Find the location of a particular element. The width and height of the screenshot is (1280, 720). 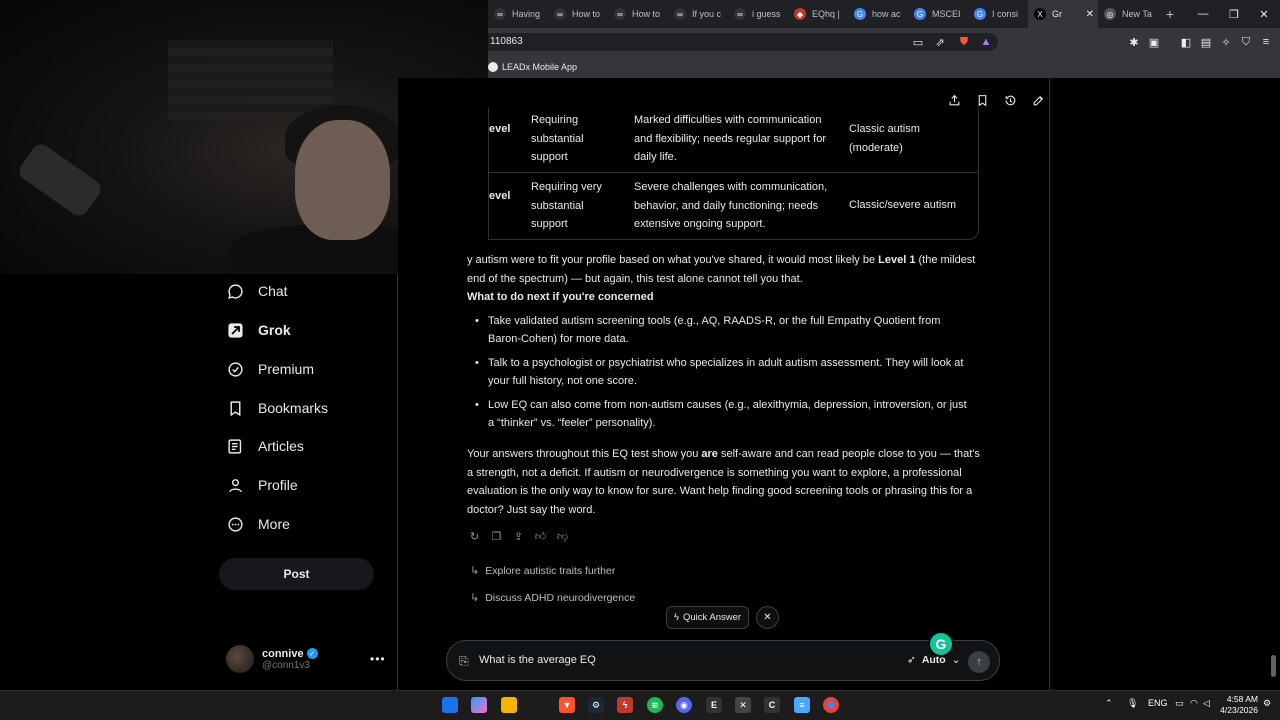

system-clock: 4:58 AM 4/23/2026 is located at coordinates (1233, 705).